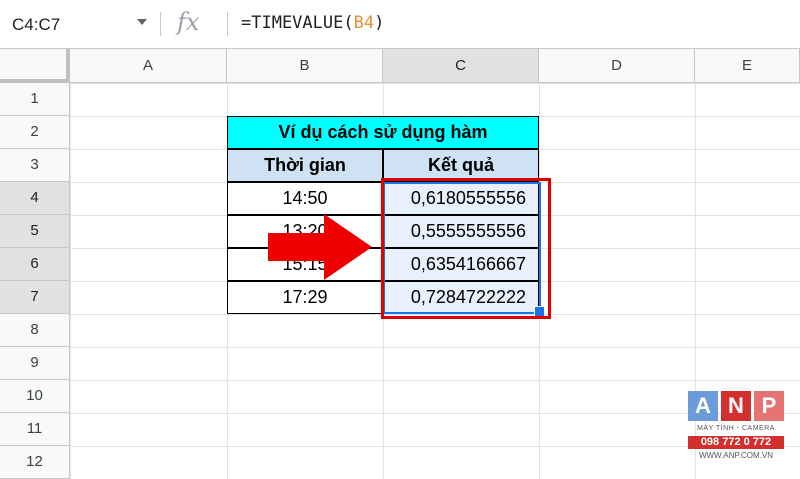 This screenshot has height=479, width=800. What do you see at coordinates (35, 66) in the screenshot?
I see `select-all-corner` at bounding box center [35, 66].